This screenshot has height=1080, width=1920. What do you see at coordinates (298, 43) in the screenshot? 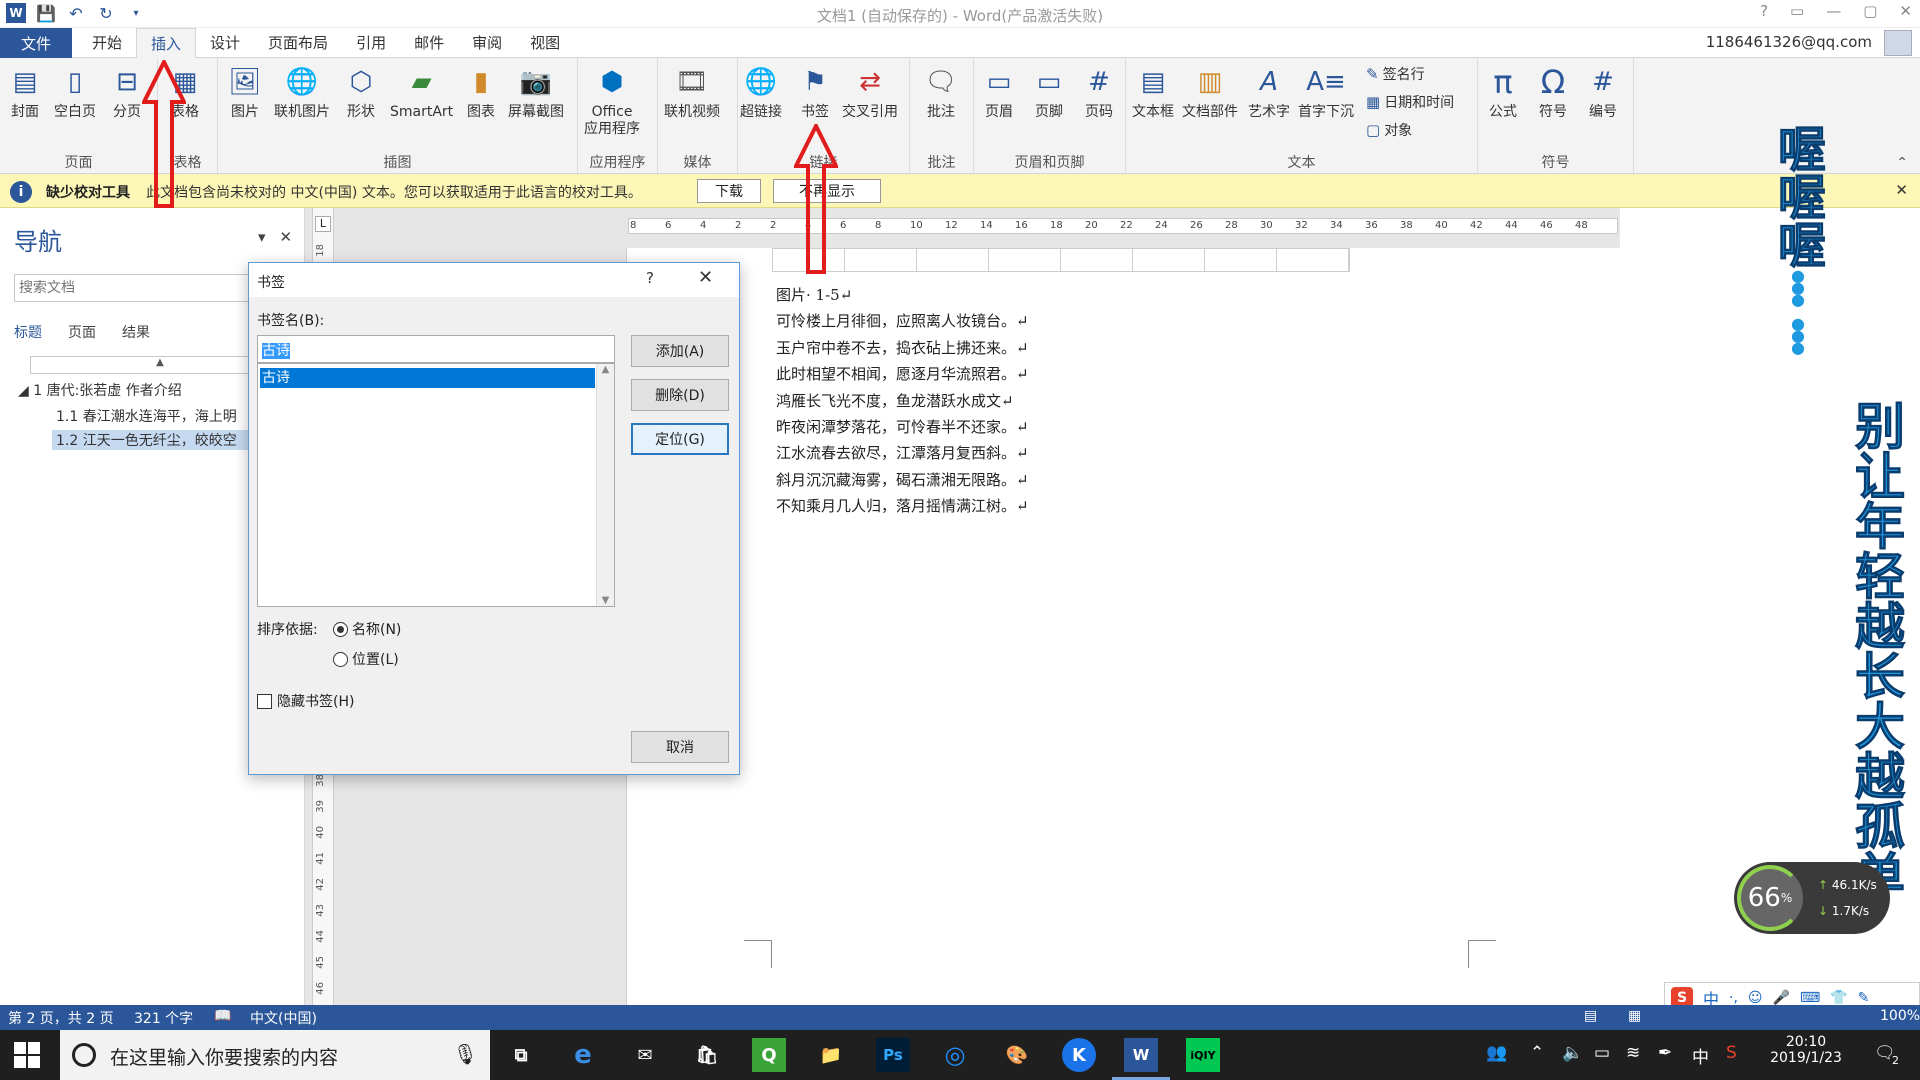
I see `tab-layout: 页面布局` at bounding box center [298, 43].